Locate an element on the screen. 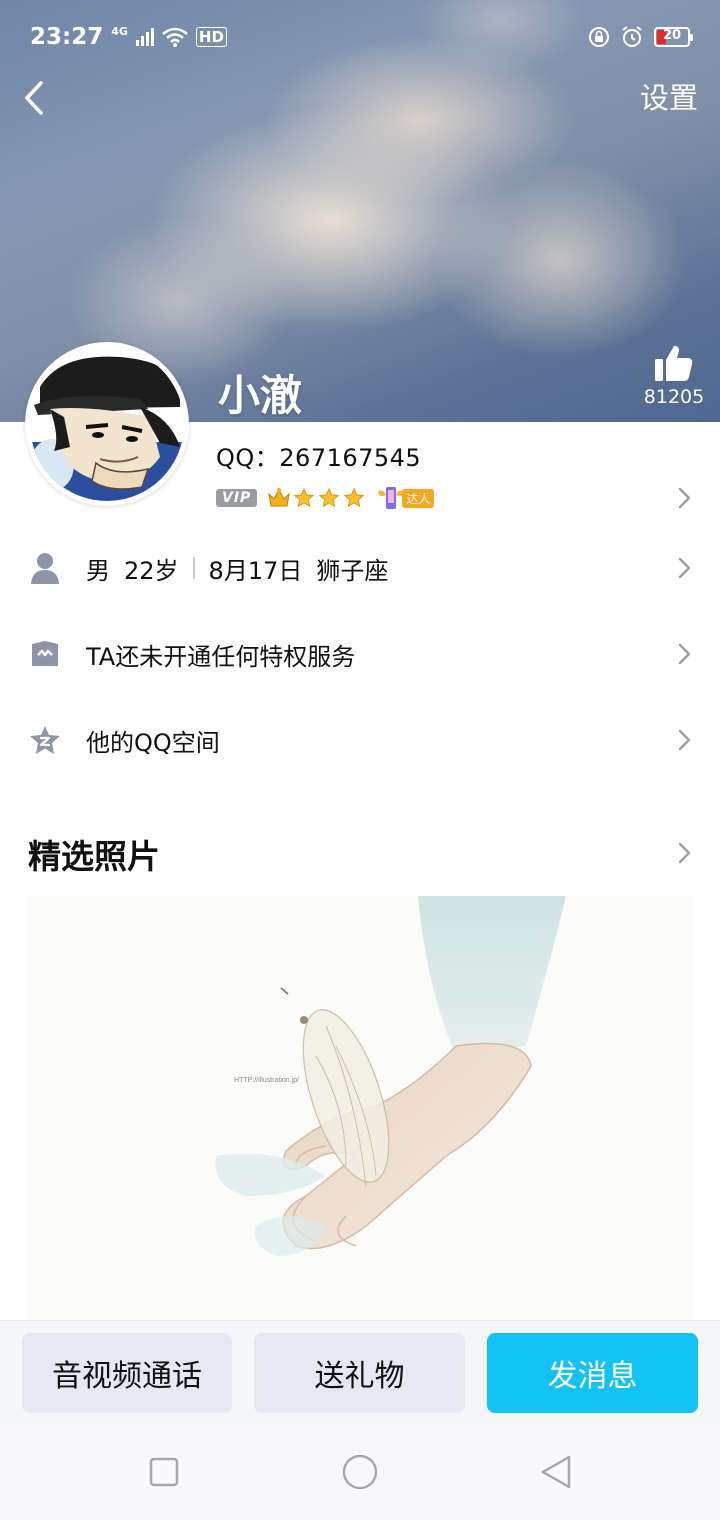  qzone-star-icon is located at coordinates (45, 740).